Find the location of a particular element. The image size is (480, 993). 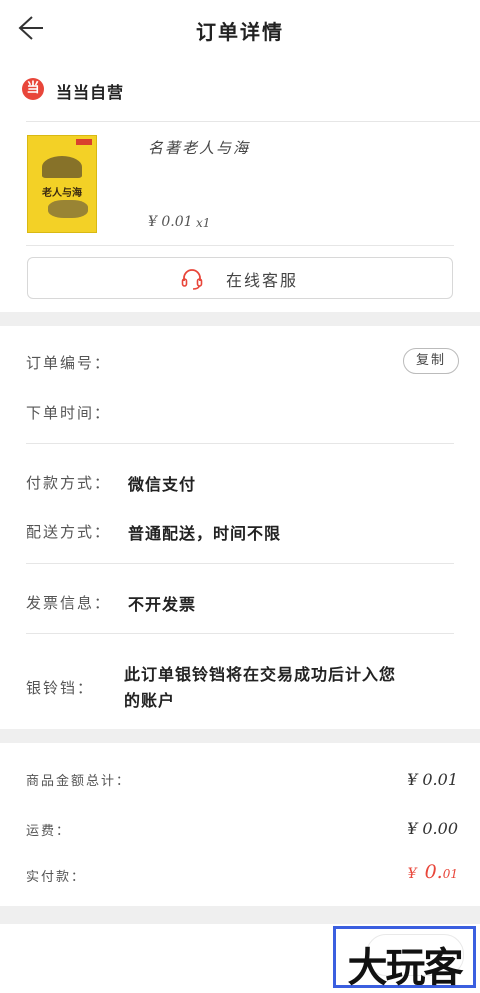

headset-icon is located at coordinates (192, 279).